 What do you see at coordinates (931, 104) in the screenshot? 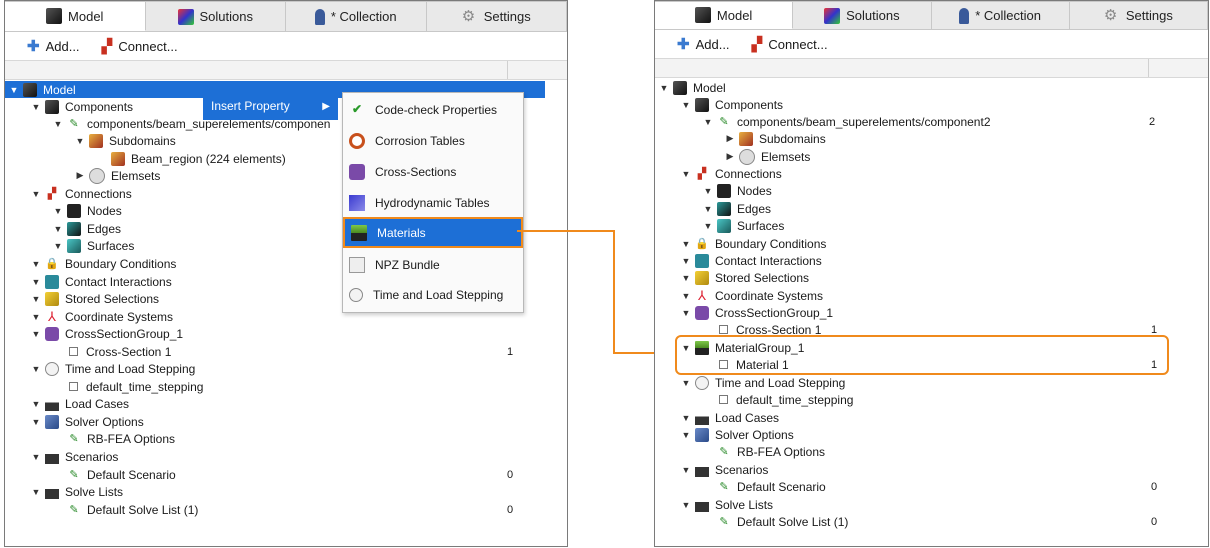
I see `tree-components: ▼ Components` at bounding box center [931, 104].